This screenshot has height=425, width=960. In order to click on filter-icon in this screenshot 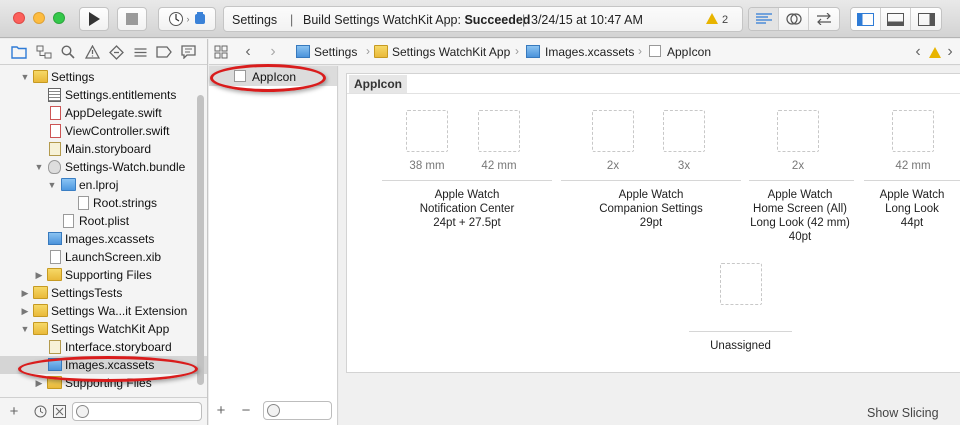, I will do `click(82, 411)`.